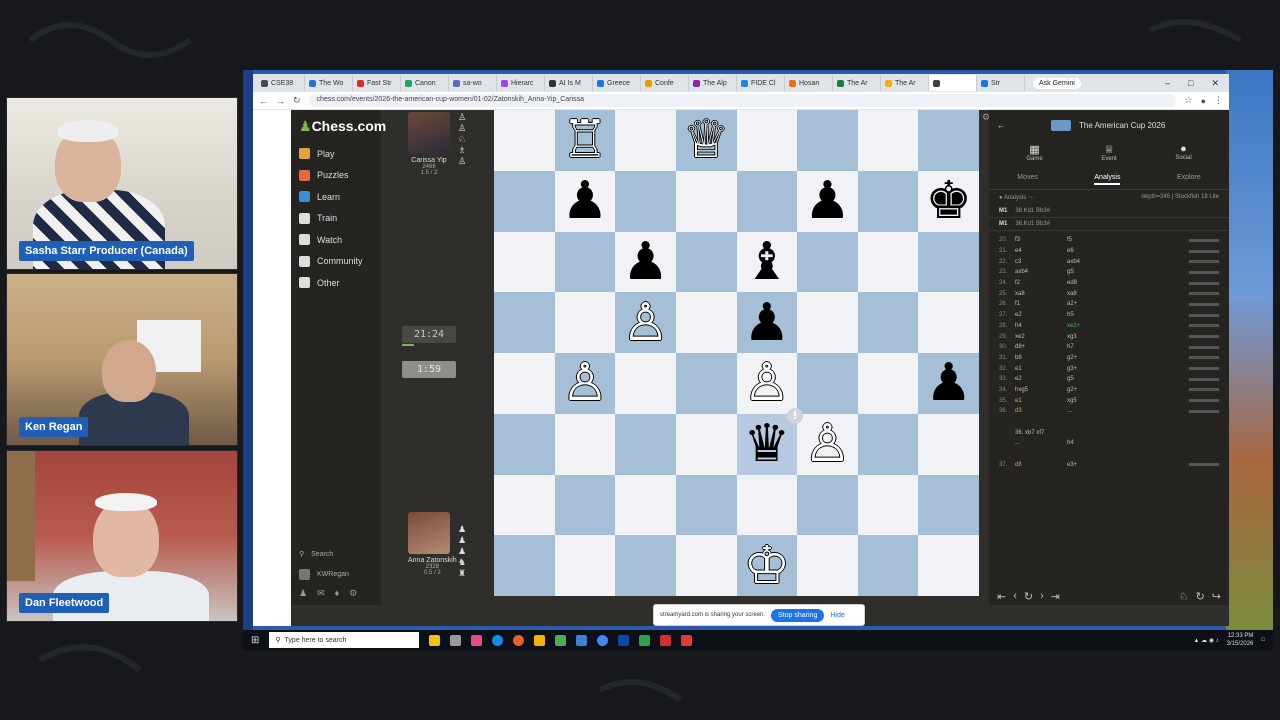 The width and height of the screenshot is (1280, 720). What do you see at coordinates (948, 444) in the screenshot?
I see `square-h3` at bounding box center [948, 444].